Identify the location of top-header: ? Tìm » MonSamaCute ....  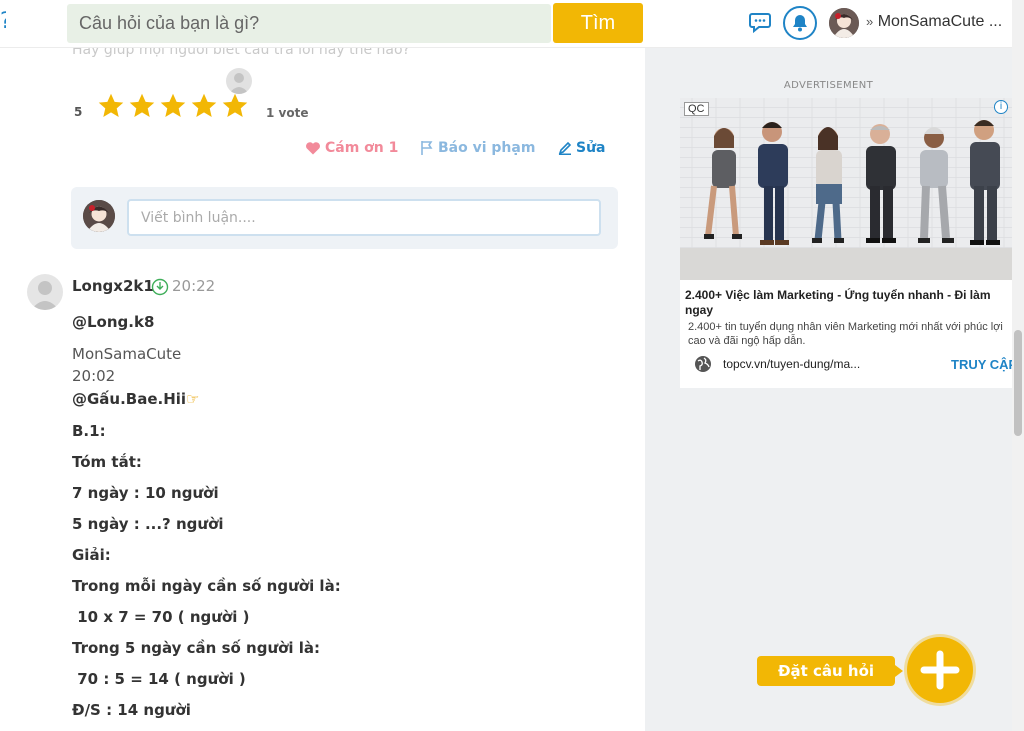
(506, 24).